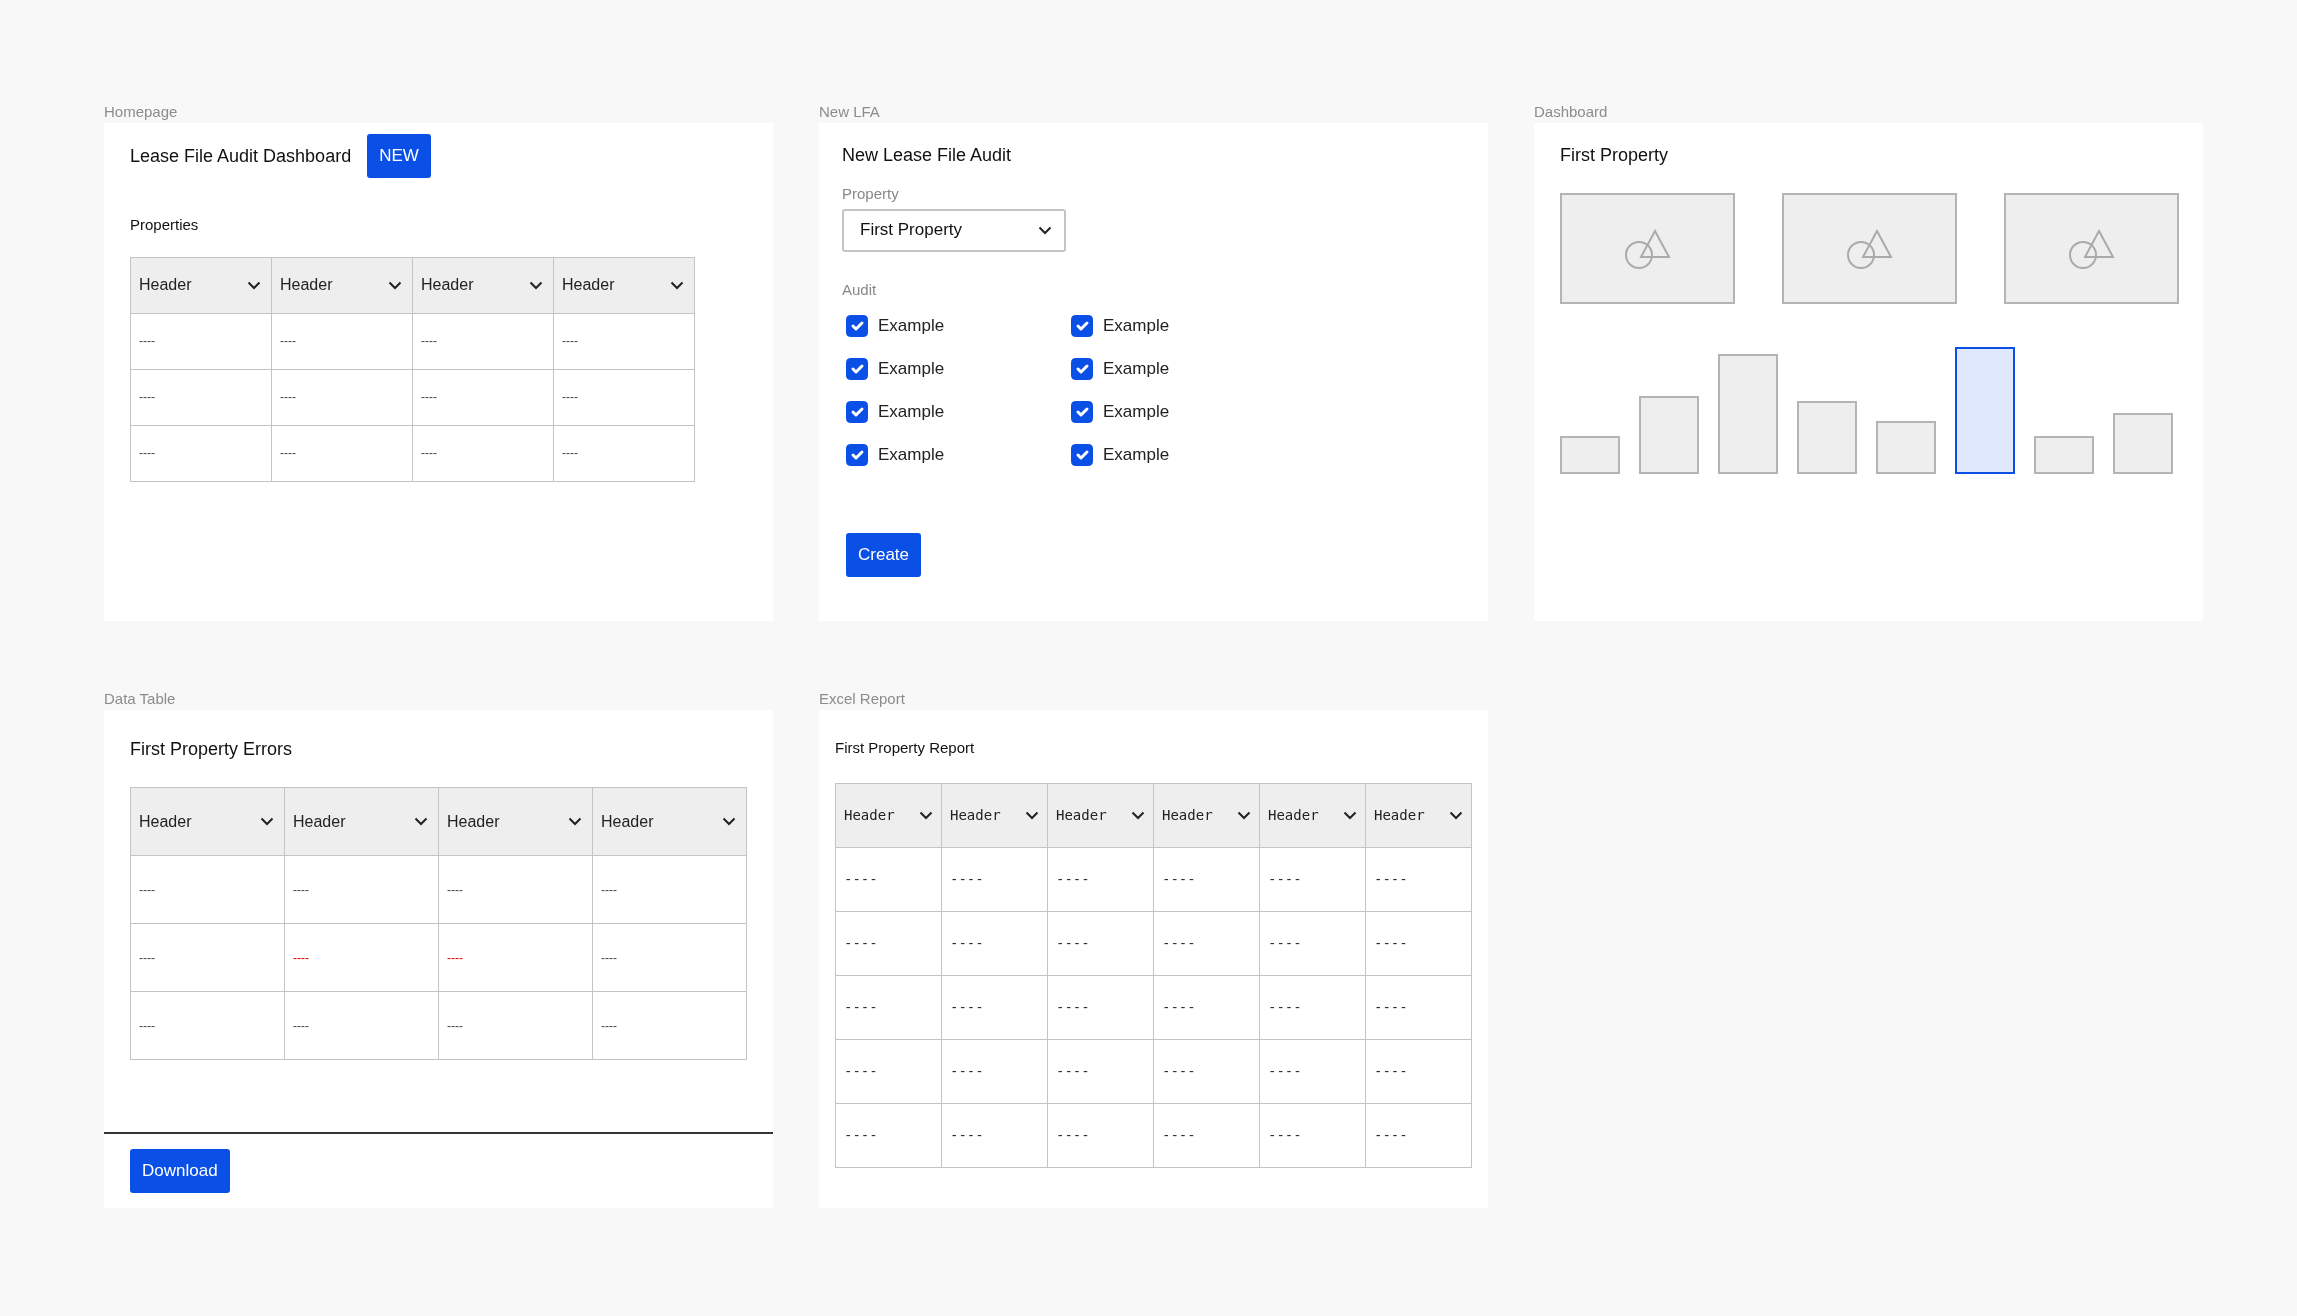  I want to click on property-select: First Property, so click(954, 230).